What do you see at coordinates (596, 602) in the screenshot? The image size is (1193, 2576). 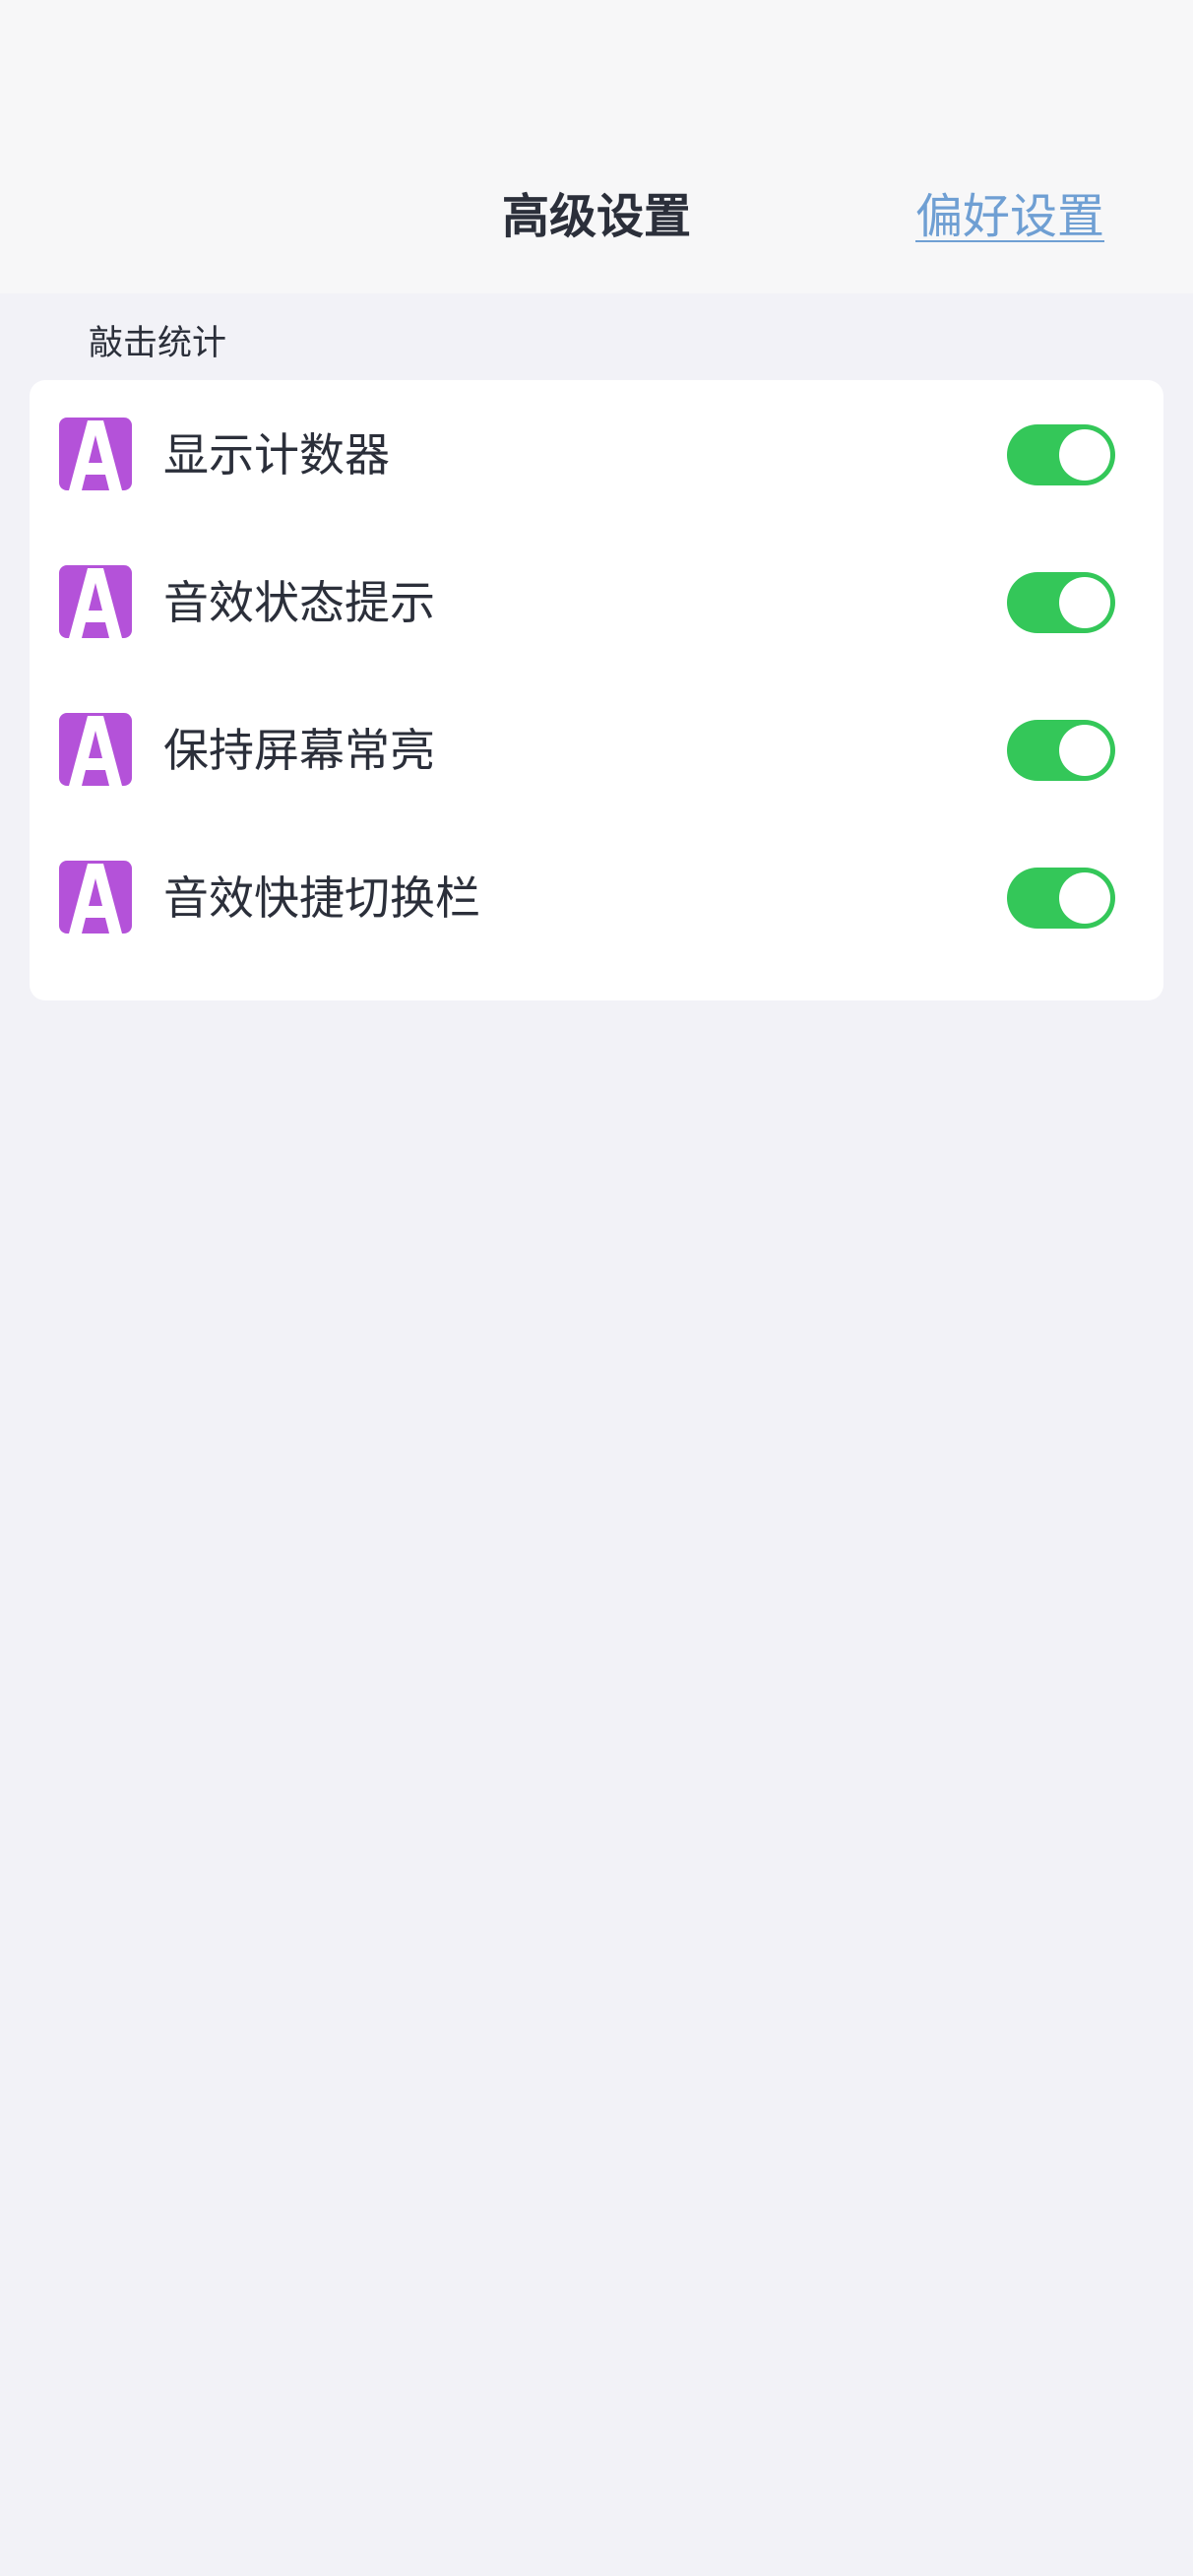 I see `setting-row-sound-status: 音效状态提示` at bounding box center [596, 602].